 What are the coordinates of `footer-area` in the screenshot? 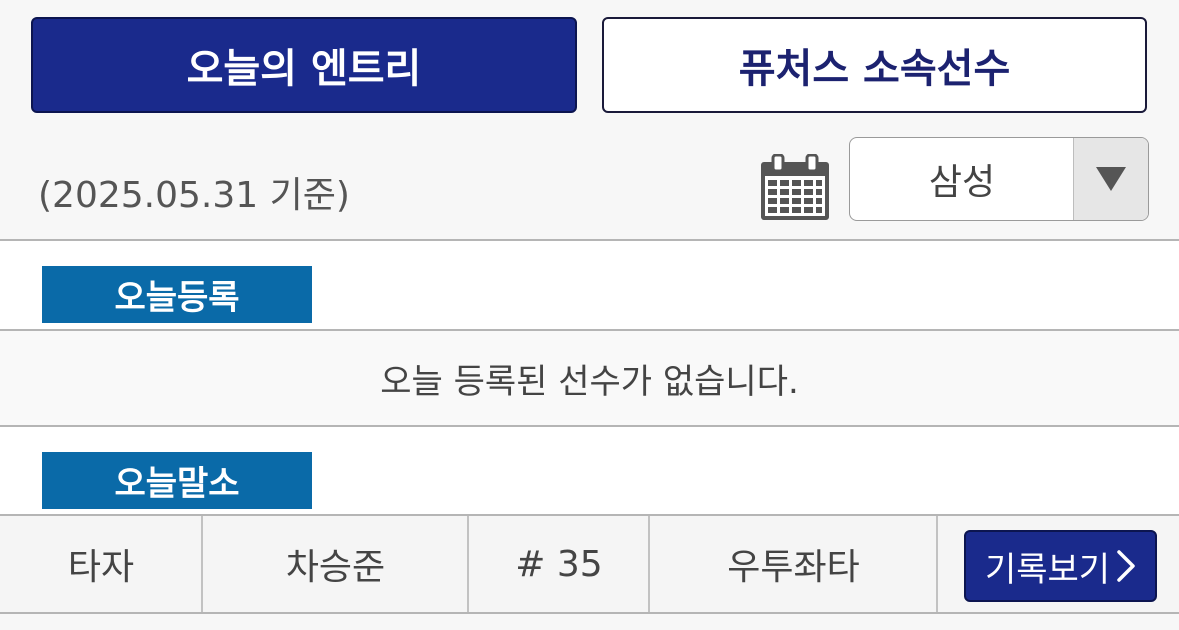 It's located at (589, 622).